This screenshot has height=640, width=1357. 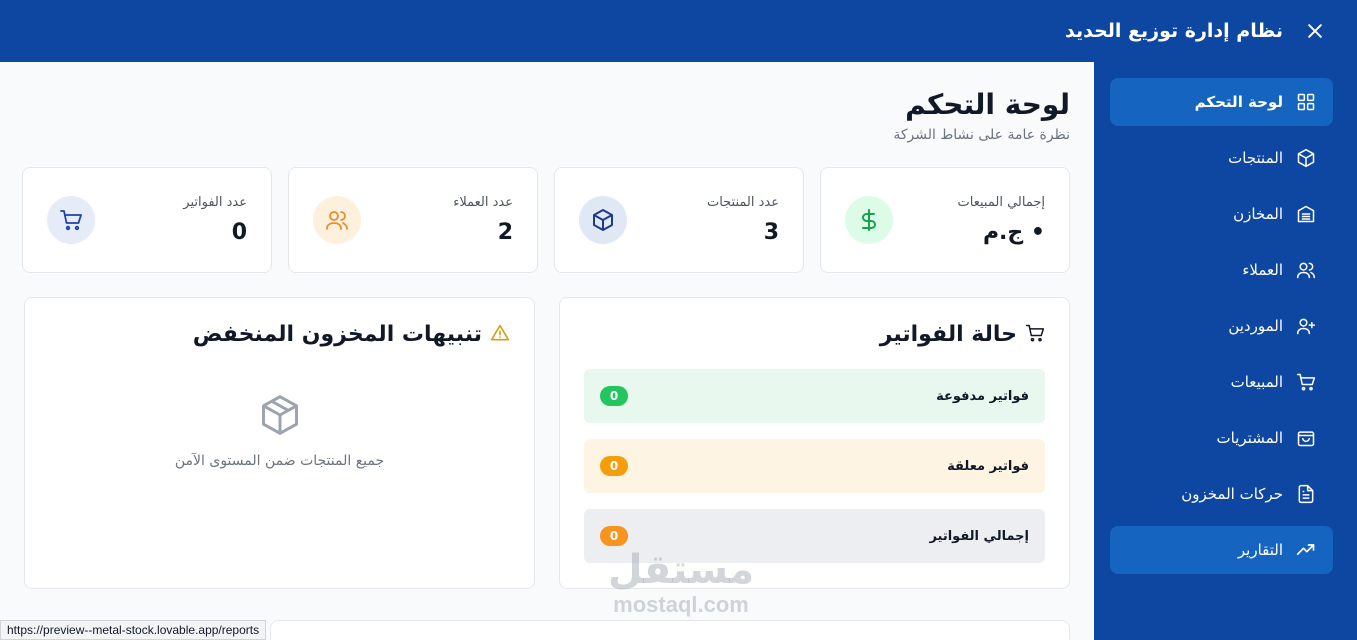 What do you see at coordinates (1174, 31) in the screenshot?
I see `app-title: نظام إدارة توزيع الحديد` at bounding box center [1174, 31].